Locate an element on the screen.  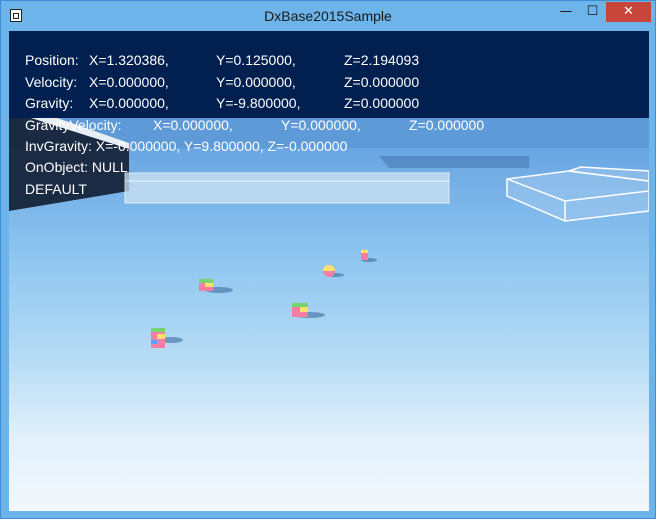
hud-velocity-x: X=0.000000, is located at coordinates (129, 82).